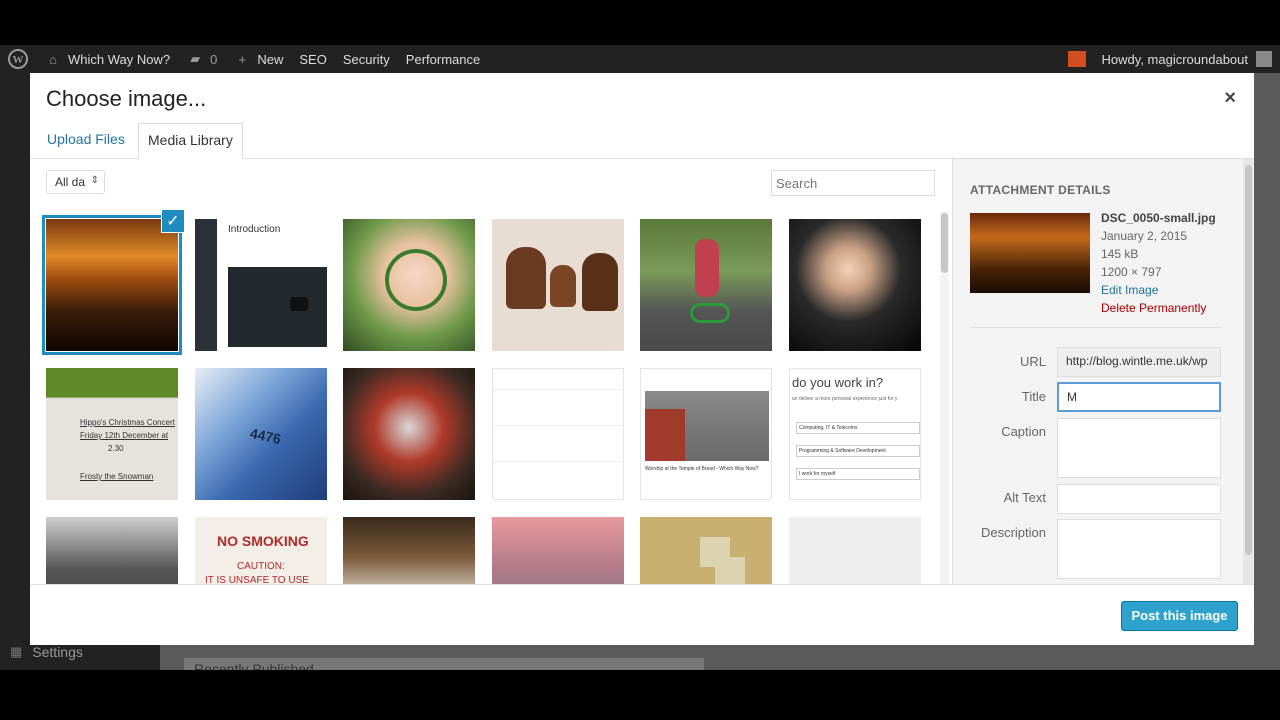 The height and width of the screenshot is (720, 1280). Describe the element at coordinates (1096, 327) in the screenshot. I see `details-divider` at that location.